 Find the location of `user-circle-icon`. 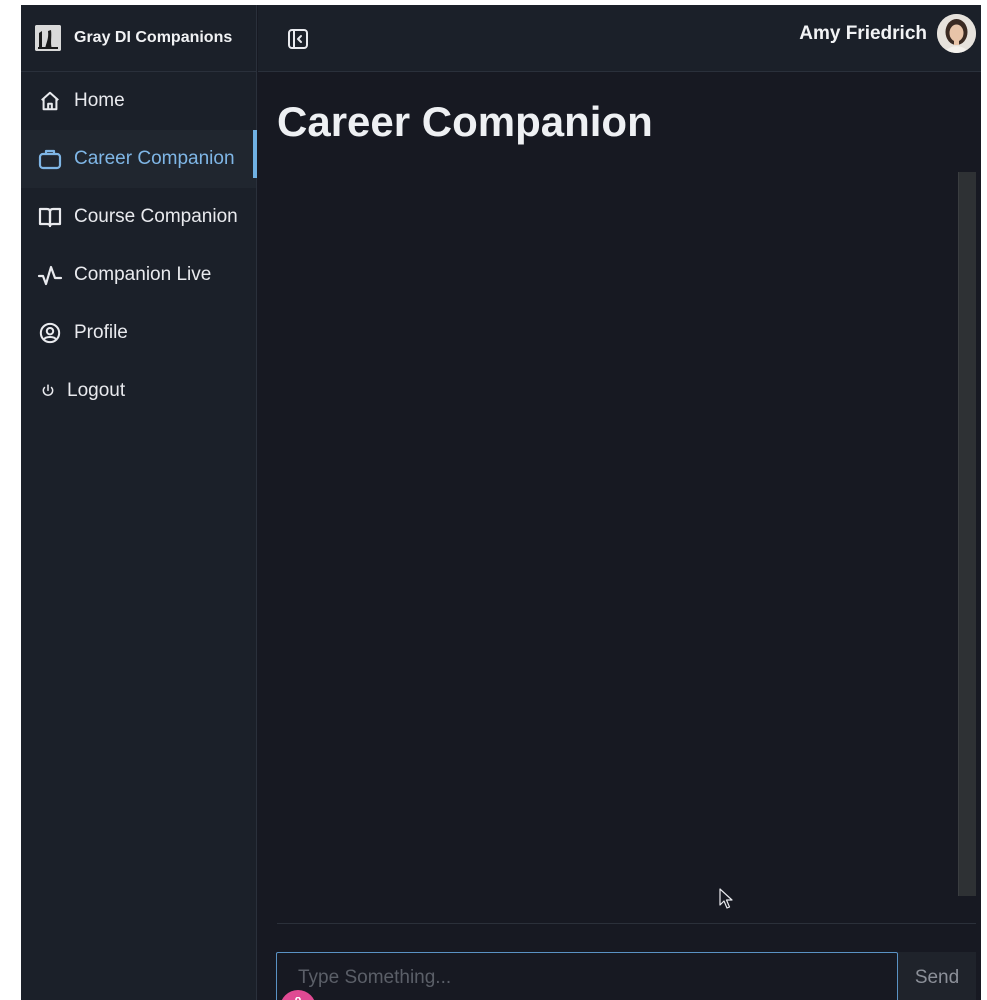

user-circle-icon is located at coordinates (50, 333).